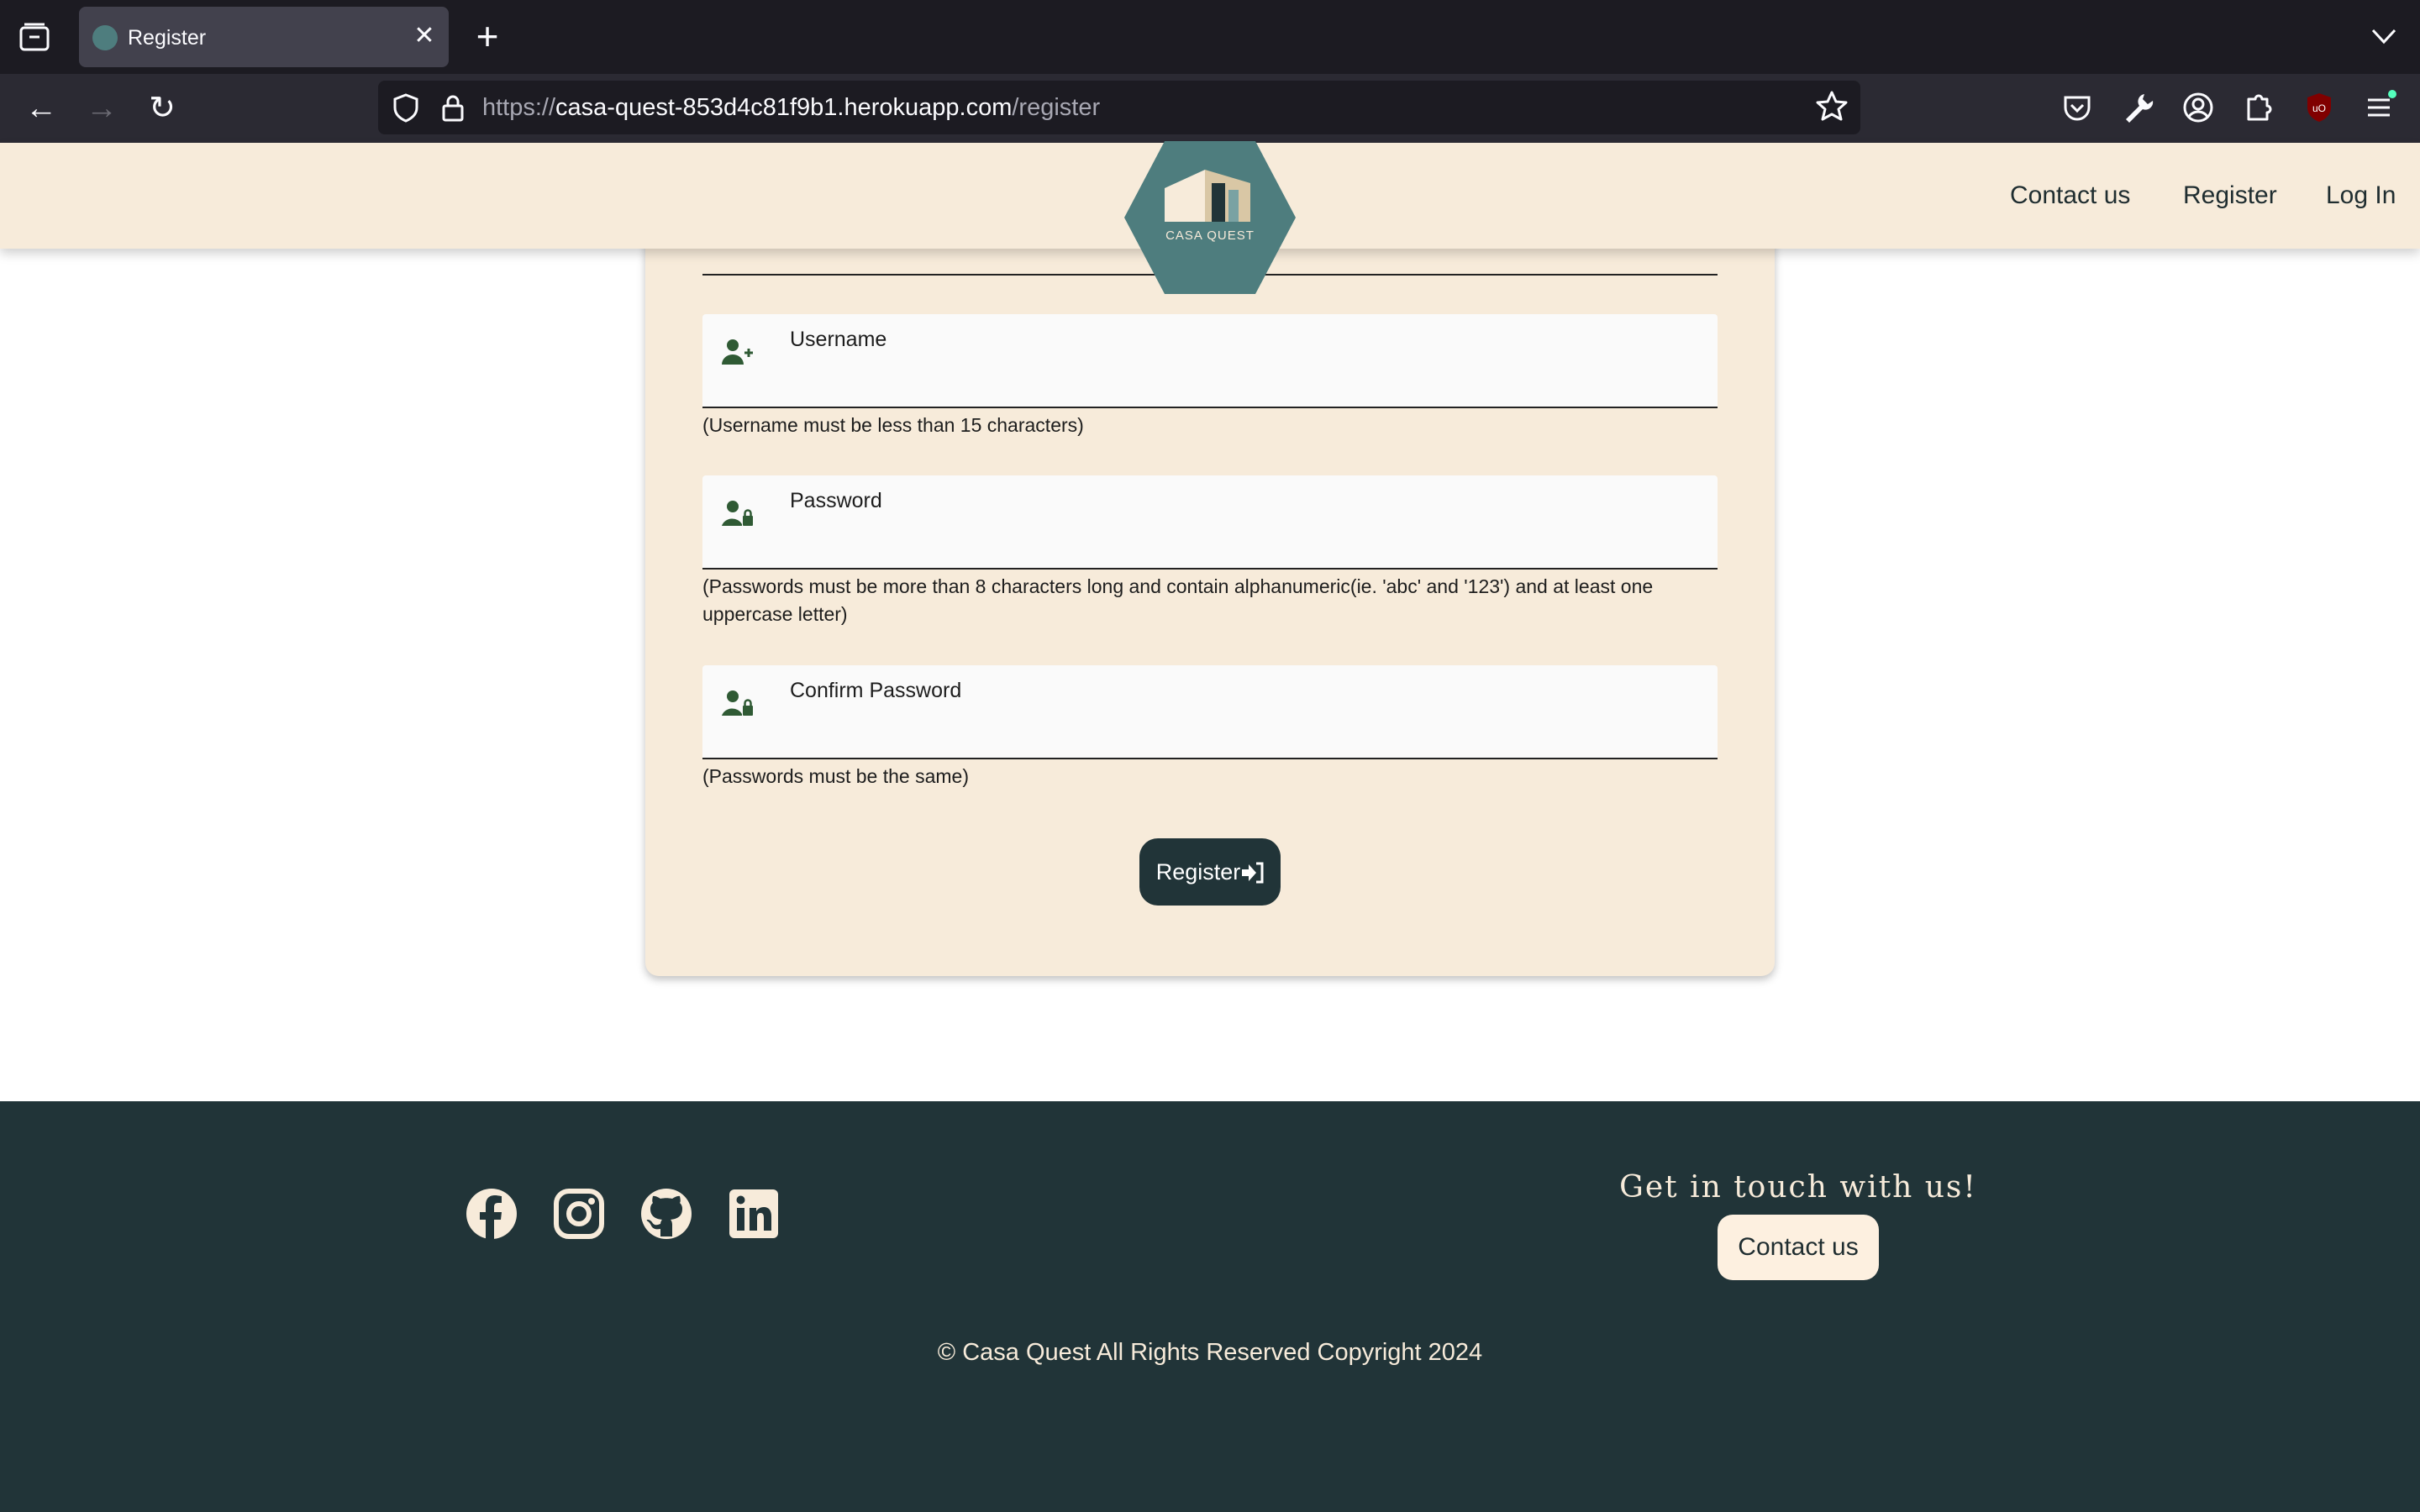  Describe the element at coordinates (41, 108) in the screenshot. I see `back-icon: ←` at that location.